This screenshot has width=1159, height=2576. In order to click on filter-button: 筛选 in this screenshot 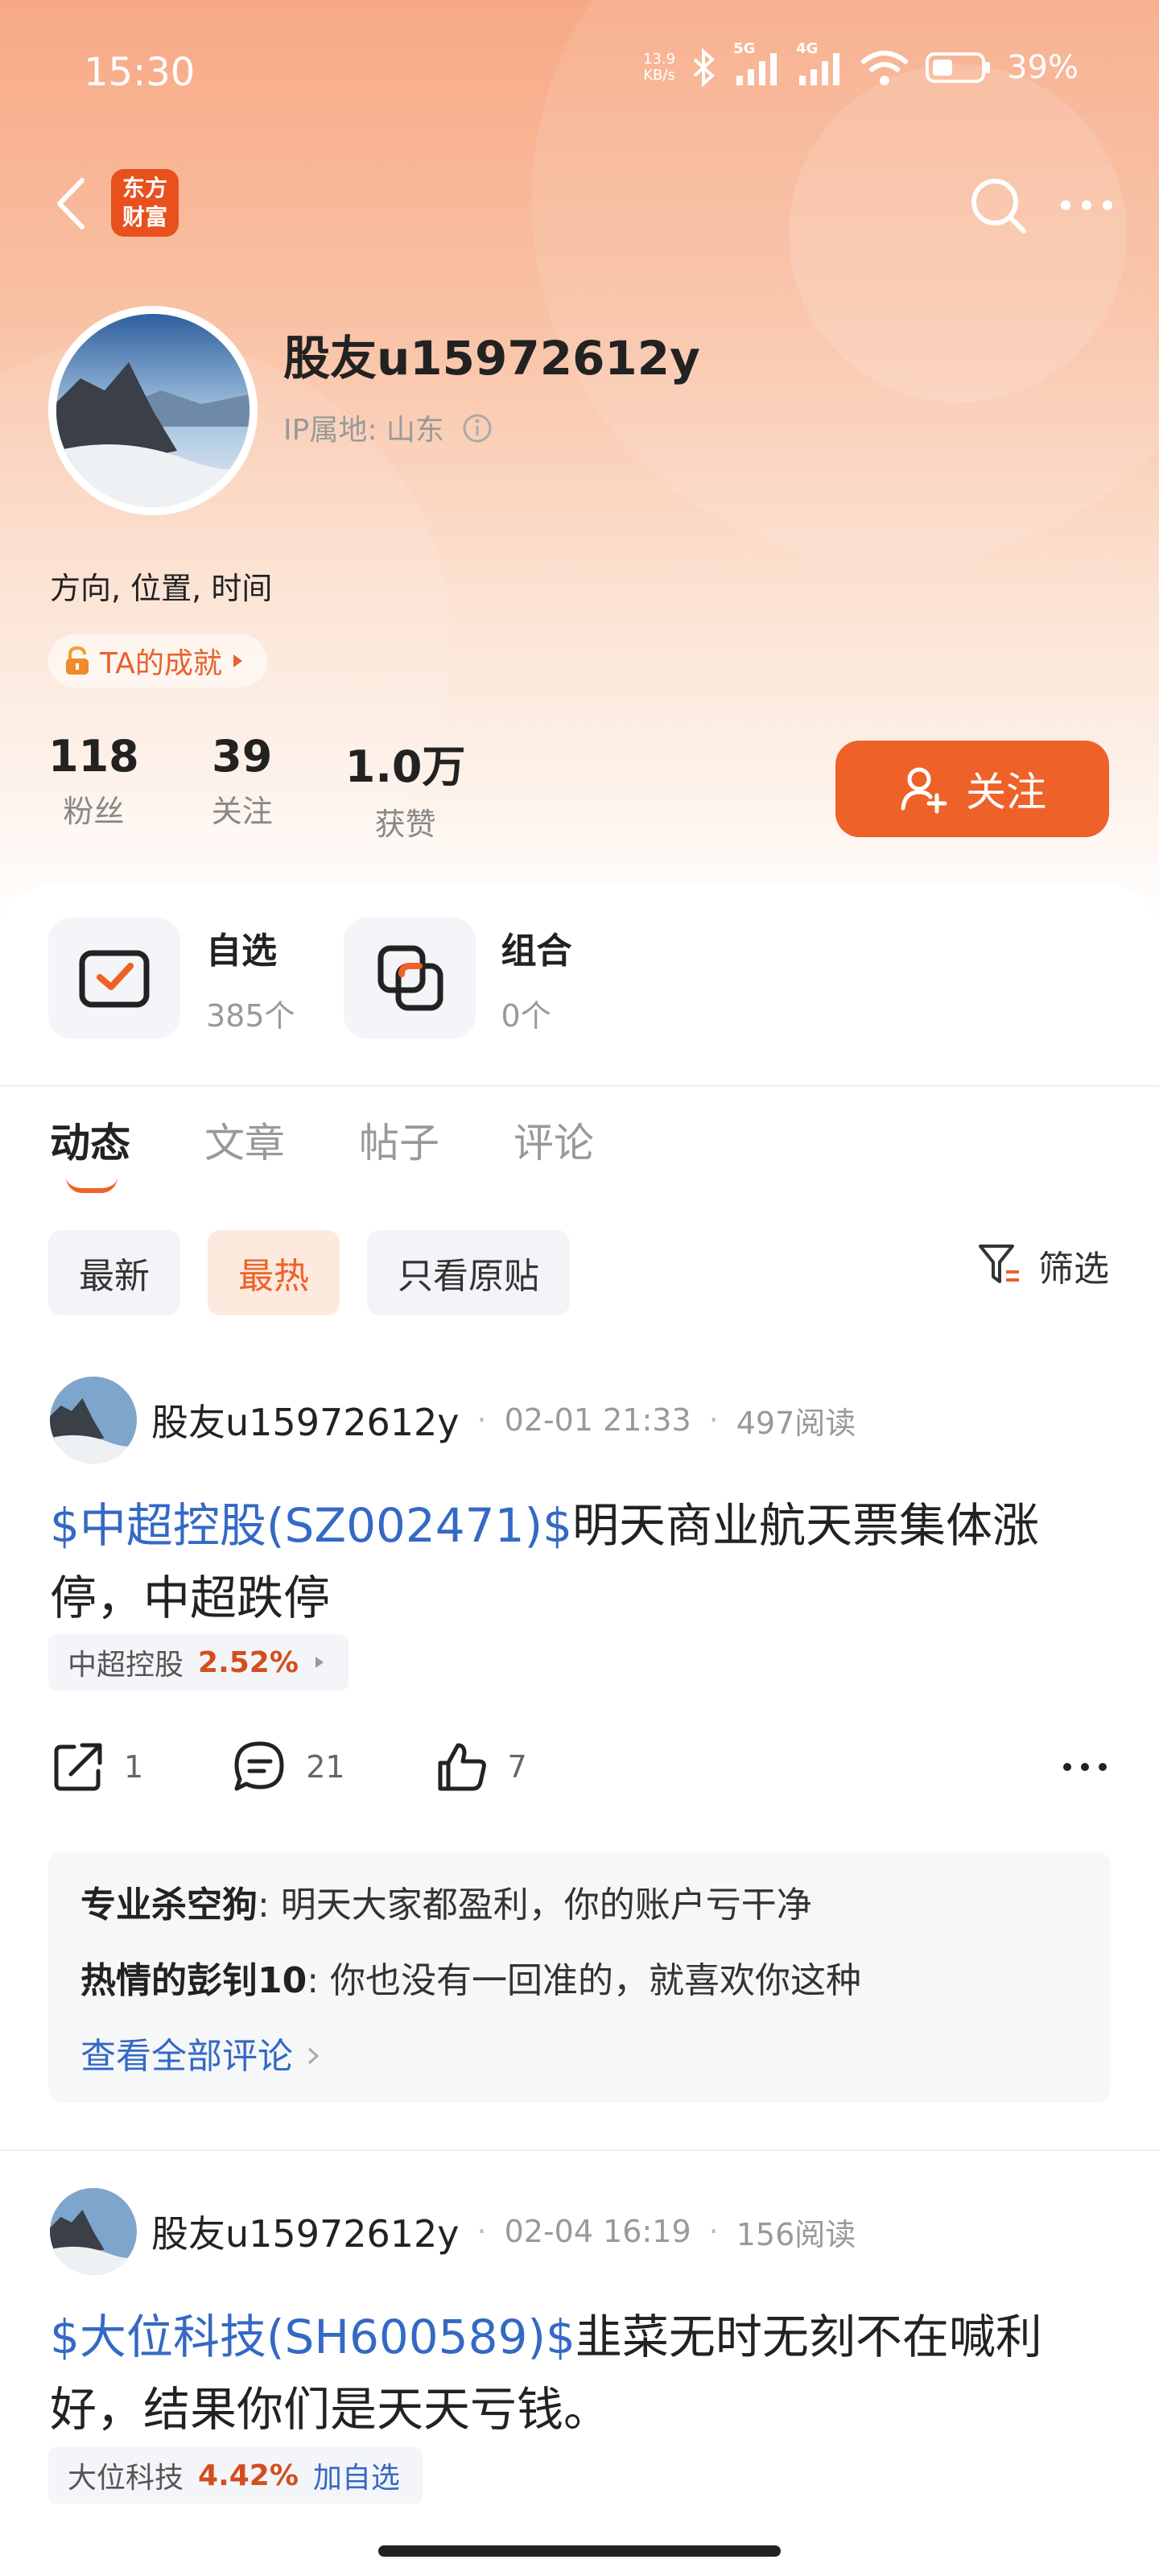, I will do `click(1043, 1265)`.